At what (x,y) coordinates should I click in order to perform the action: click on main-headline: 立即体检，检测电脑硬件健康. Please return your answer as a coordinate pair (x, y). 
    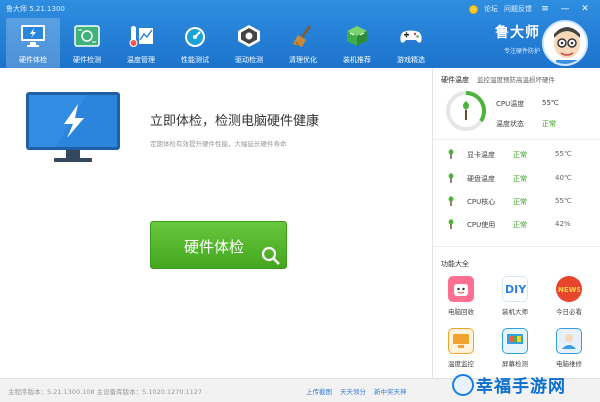
    Looking at the image, I should click on (235, 121).